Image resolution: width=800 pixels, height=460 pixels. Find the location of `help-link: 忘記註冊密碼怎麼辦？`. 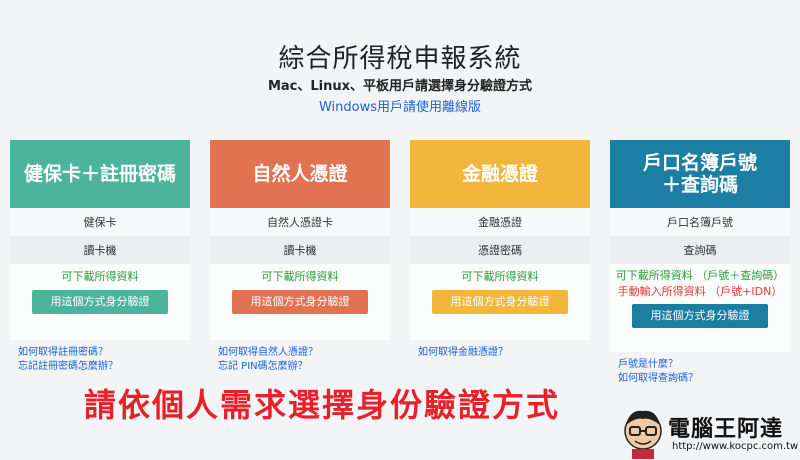

help-link: 忘記註冊密碼怎麼辦？ is located at coordinates (104, 367).